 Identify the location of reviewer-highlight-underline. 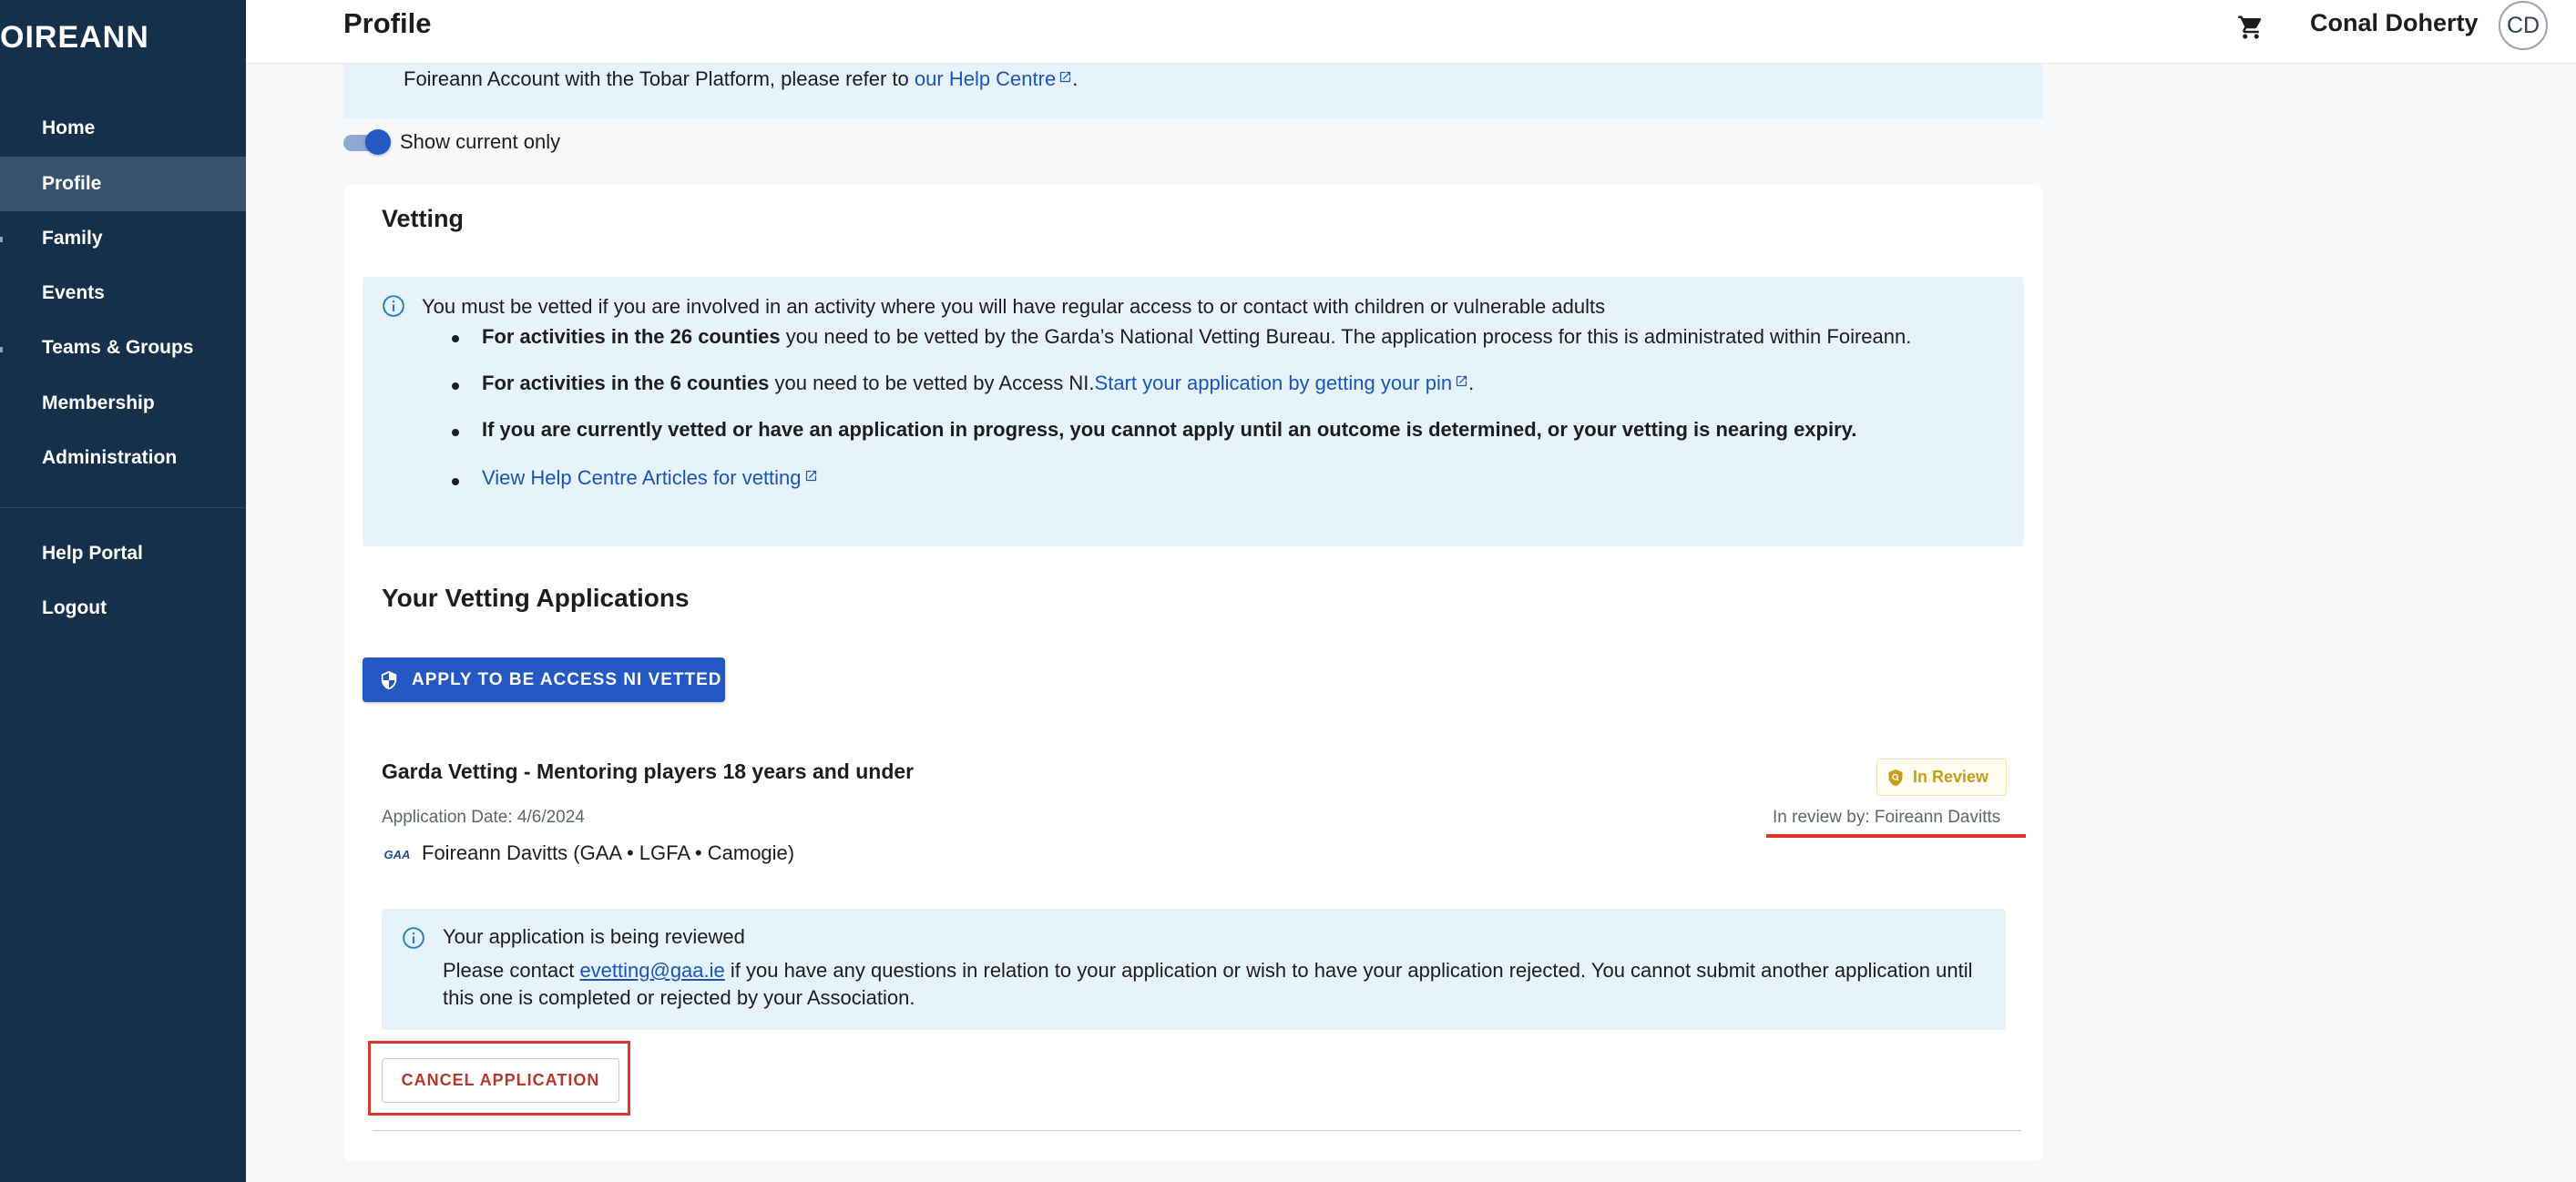
(1896, 836).